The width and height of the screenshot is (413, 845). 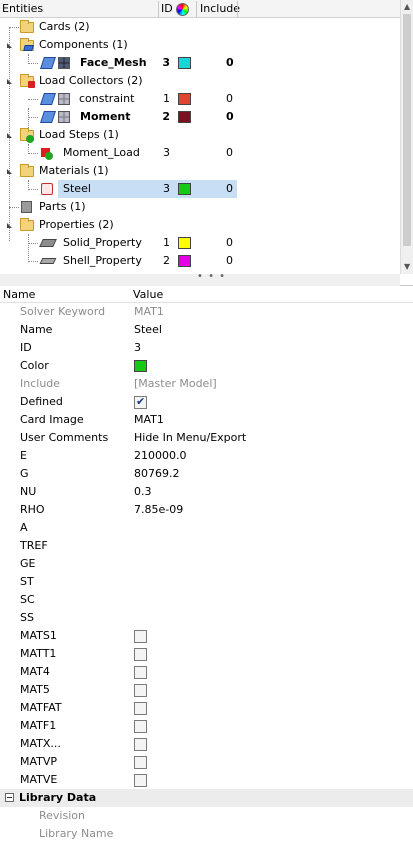 What do you see at coordinates (200, 207) in the screenshot?
I see `tree-row-parts: Parts (1)` at bounding box center [200, 207].